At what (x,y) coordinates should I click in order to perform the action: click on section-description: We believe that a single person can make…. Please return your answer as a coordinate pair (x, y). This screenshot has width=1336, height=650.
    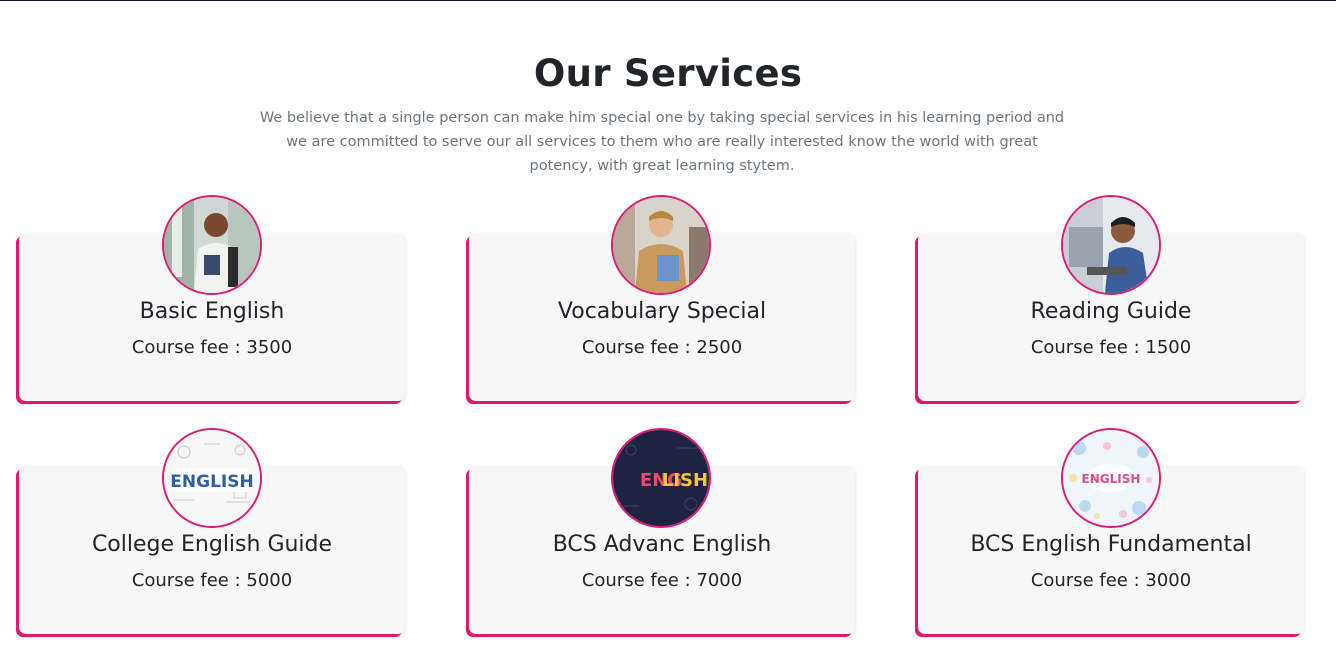
    Looking at the image, I should click on (662, 142).